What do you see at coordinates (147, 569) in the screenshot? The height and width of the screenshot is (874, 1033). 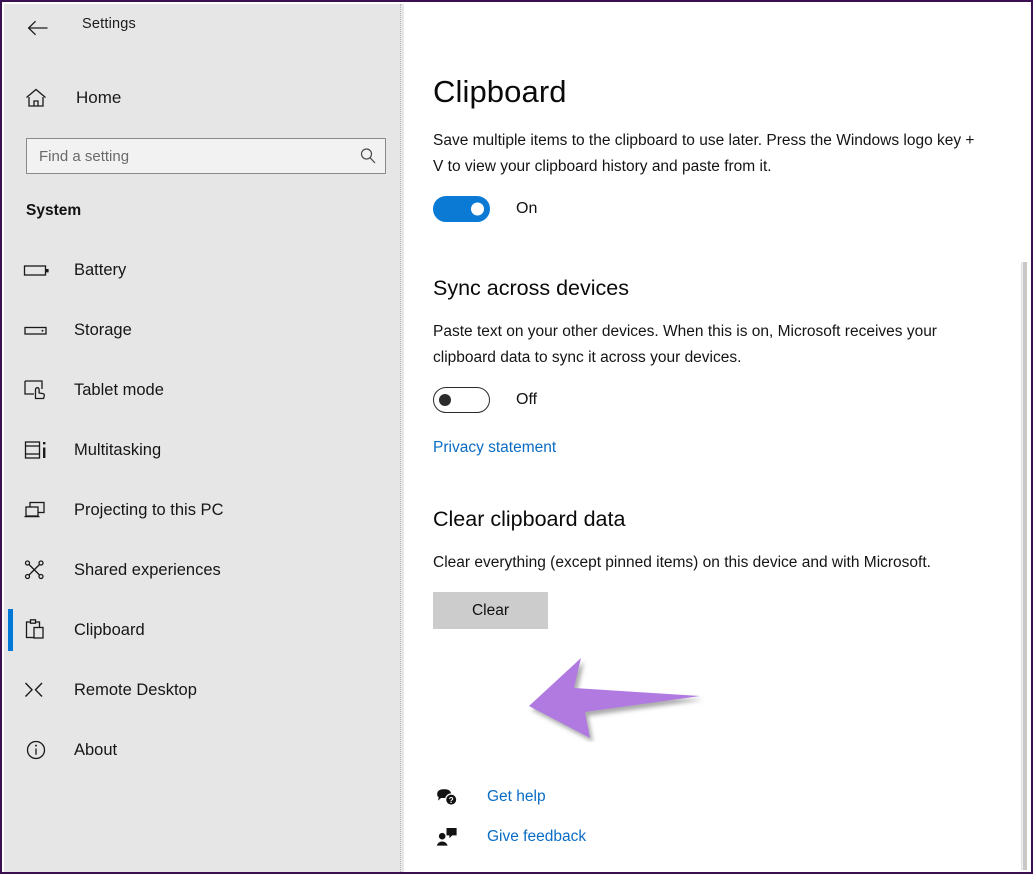 I see `sidebar-item-shared-experiences-label: Shared experiences` at bounding box center [147, 569].